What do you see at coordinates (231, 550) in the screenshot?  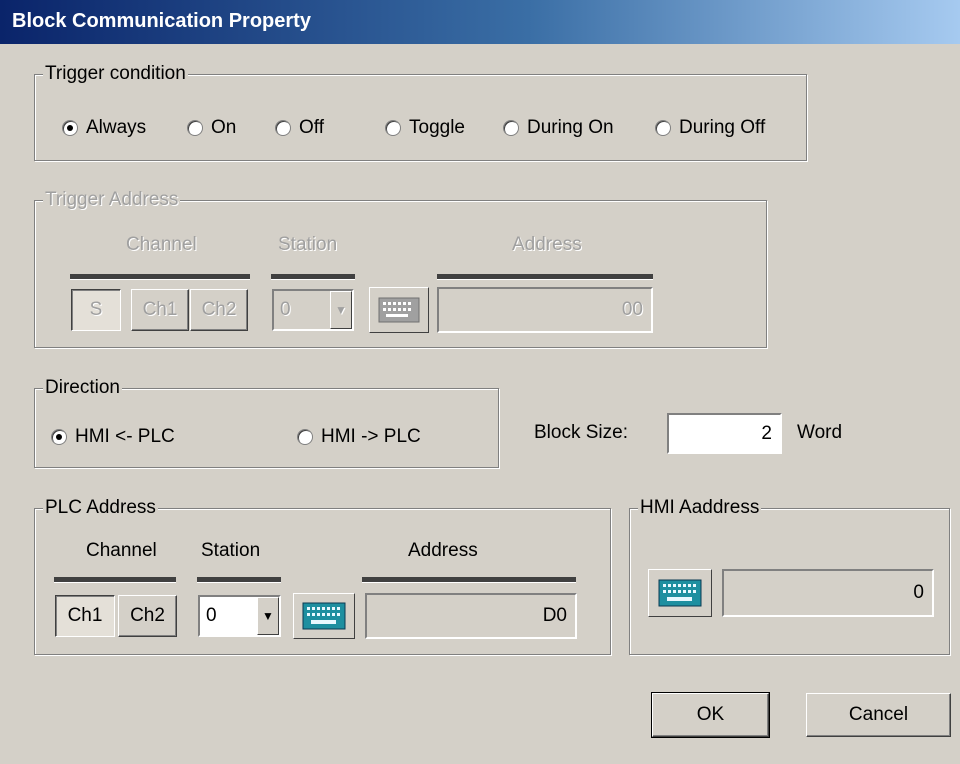 I see `plc-station-label: Station` at bounding box center [231, 550].